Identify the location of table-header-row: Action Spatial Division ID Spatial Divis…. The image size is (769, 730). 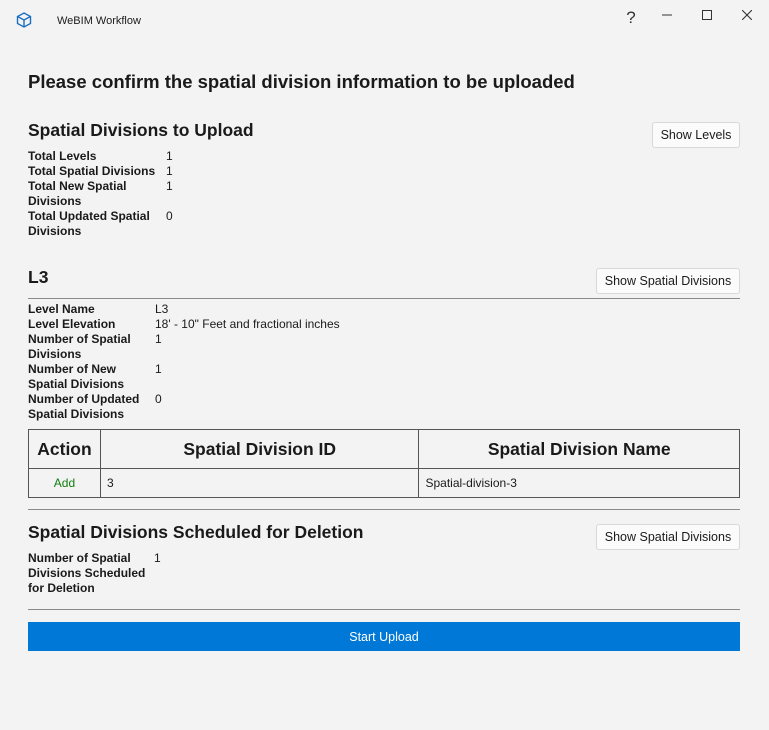
(384, 449).